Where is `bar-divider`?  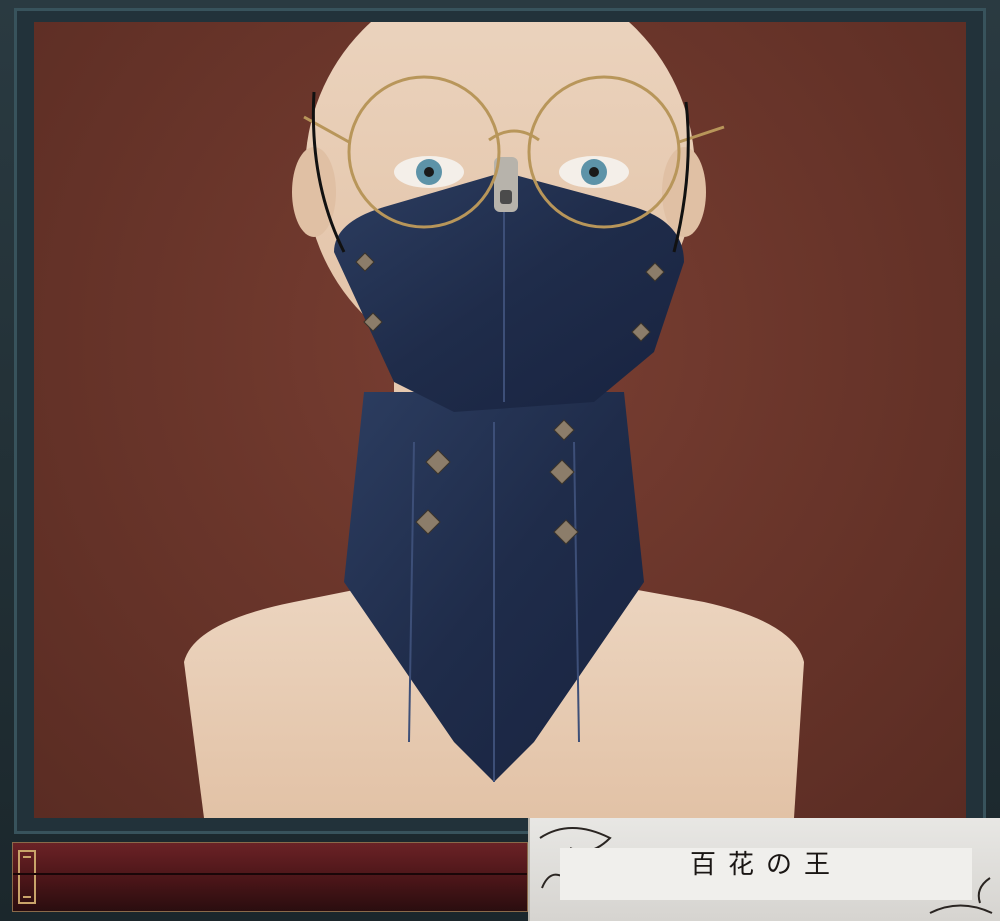
bar-divider is located at coordinates (270, 874).